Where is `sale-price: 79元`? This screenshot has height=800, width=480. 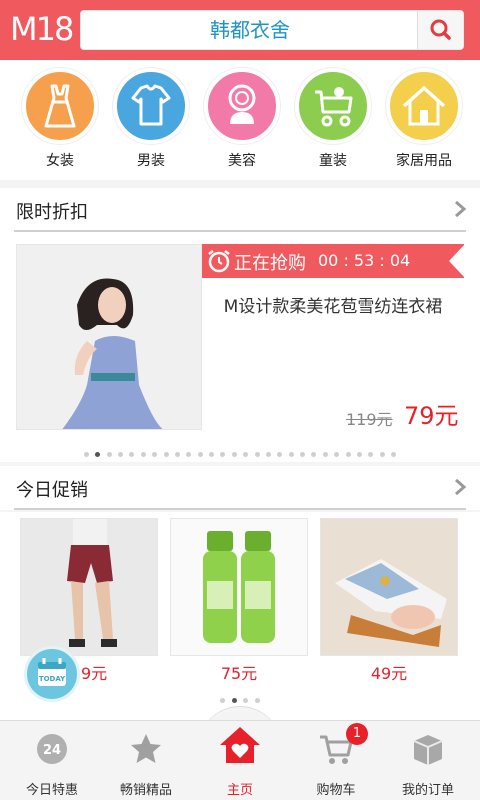
sale-price: 79元 is located at coordinates (431, 416).